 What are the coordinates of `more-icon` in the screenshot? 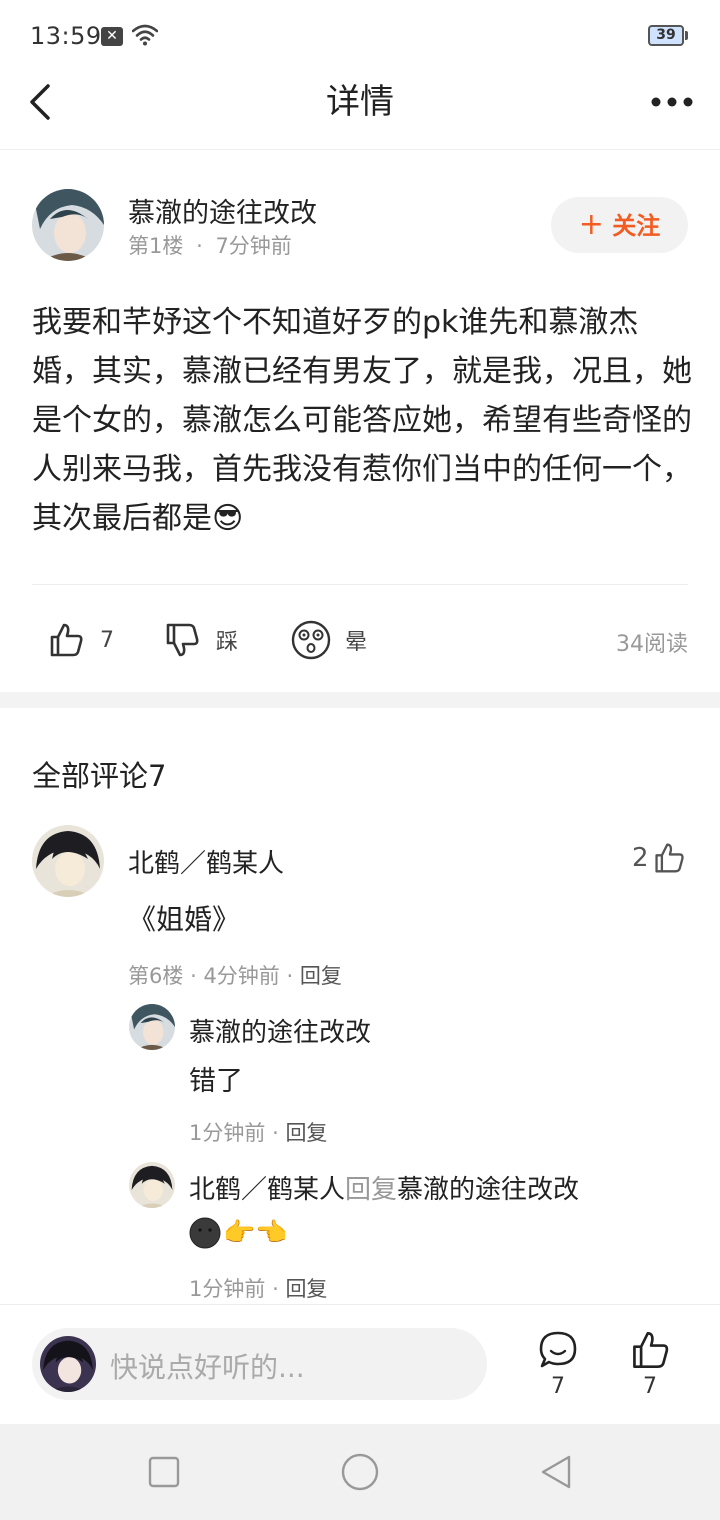 It's located at (672, 102).